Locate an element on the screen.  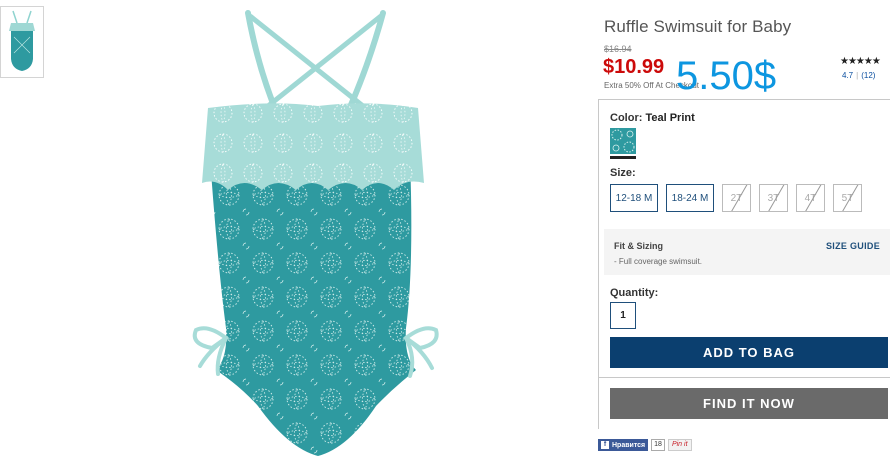
fit-sizing-box is located at coordinates (747, 252).